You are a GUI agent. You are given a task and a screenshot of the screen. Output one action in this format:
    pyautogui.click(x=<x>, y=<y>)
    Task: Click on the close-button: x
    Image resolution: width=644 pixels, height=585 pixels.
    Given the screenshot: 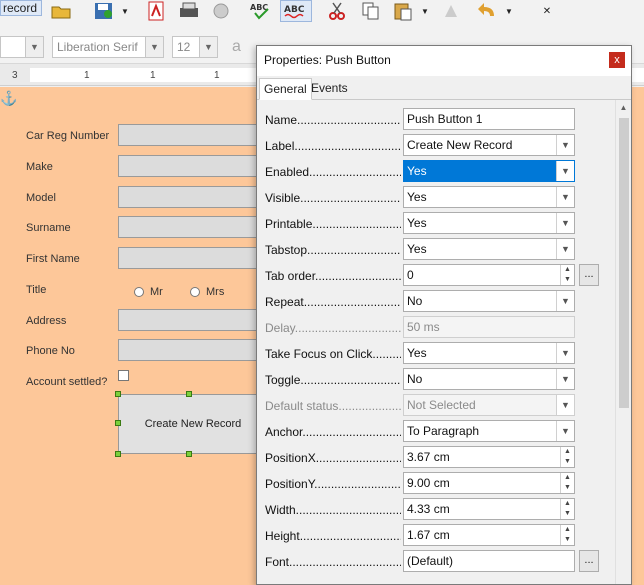 What is the action you would take?
    pyautogui.click(x=617, y=60)
    